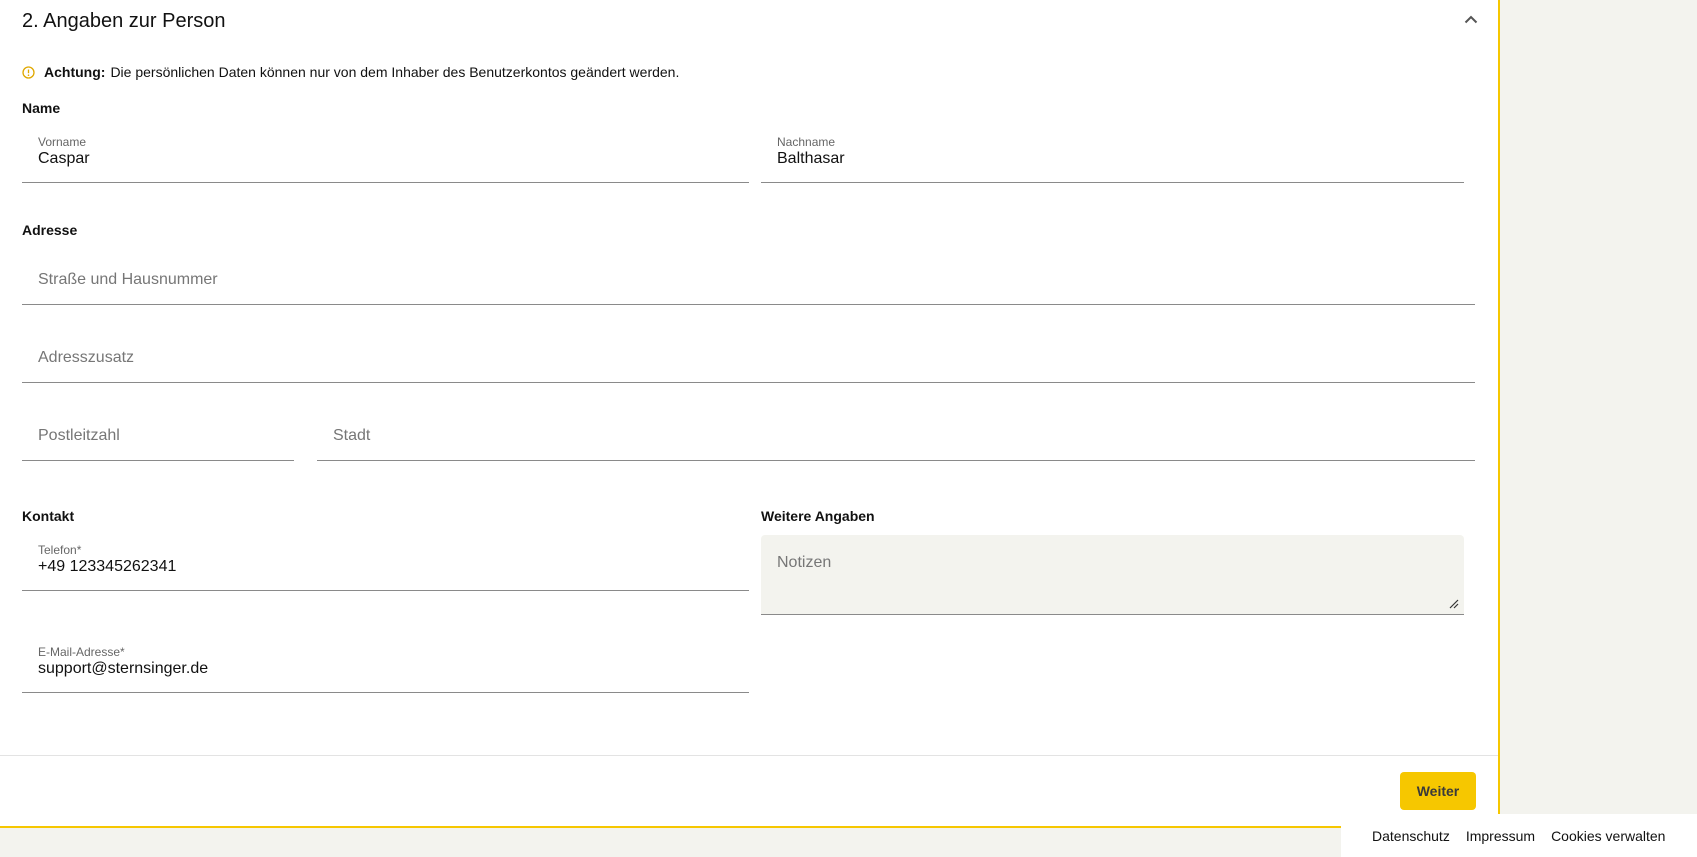 The image size is (1697, 857). What do you see at coordinates (123, 668) in the screenshot?
I see `email-value: support@sternsinger.de` at bounding box center [123, 668].